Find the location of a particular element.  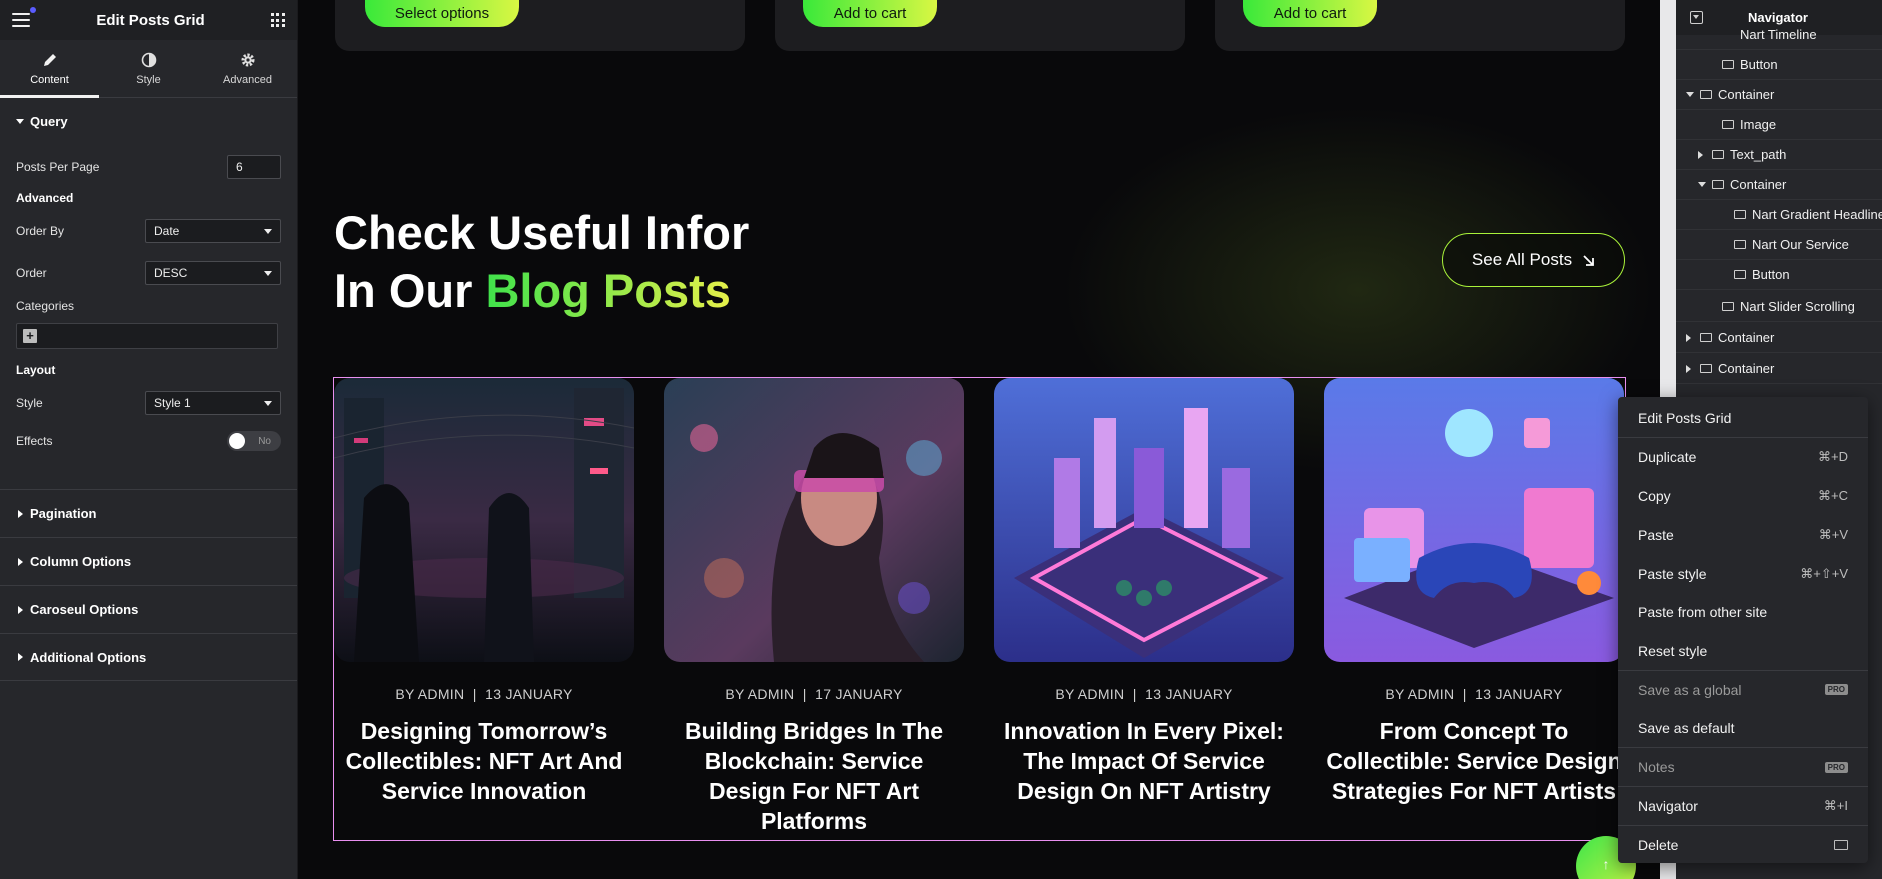

product-card: Add to cart is located at coordinates (1420, 25).